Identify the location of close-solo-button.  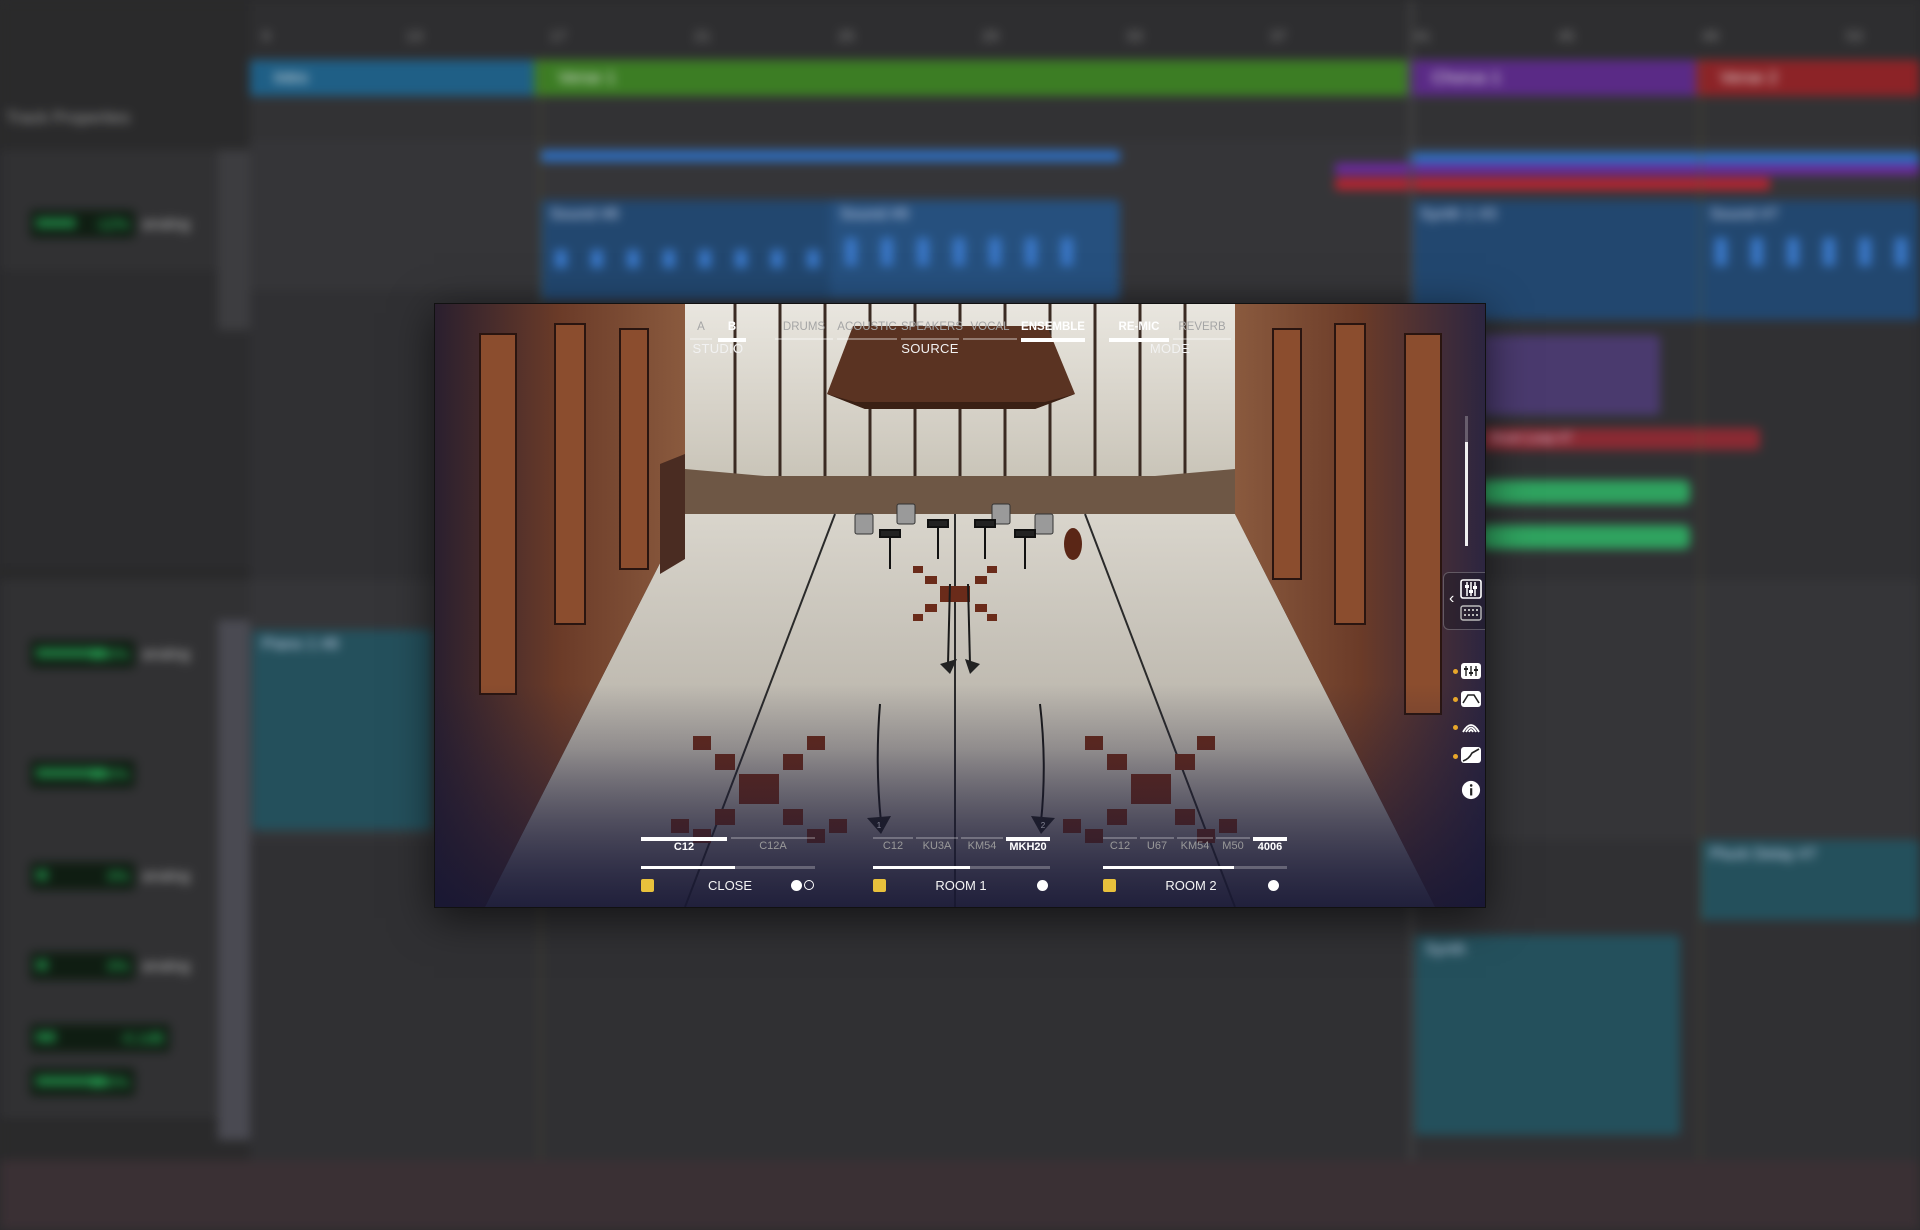
(647, 885).